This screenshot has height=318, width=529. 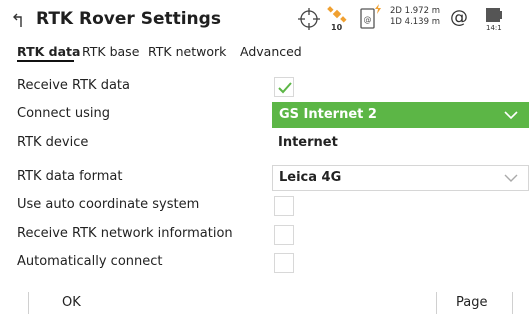 I want to click on rtk-data-format-value: Leica 4G, so click(x=310, y=177).